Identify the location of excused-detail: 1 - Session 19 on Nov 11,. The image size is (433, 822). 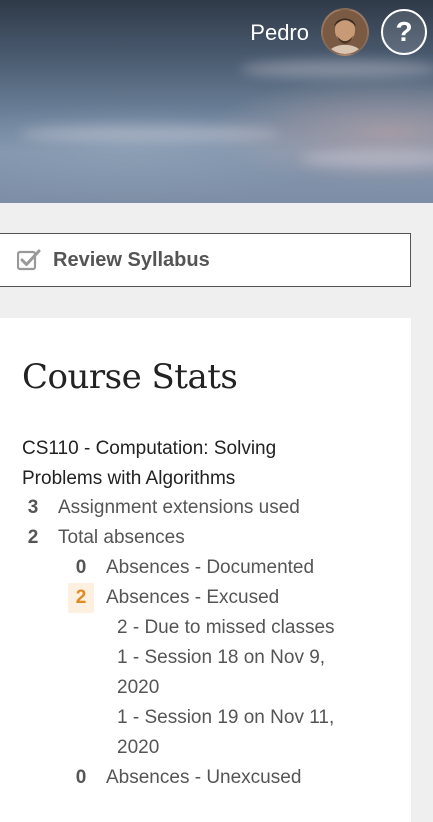
(226, 717).